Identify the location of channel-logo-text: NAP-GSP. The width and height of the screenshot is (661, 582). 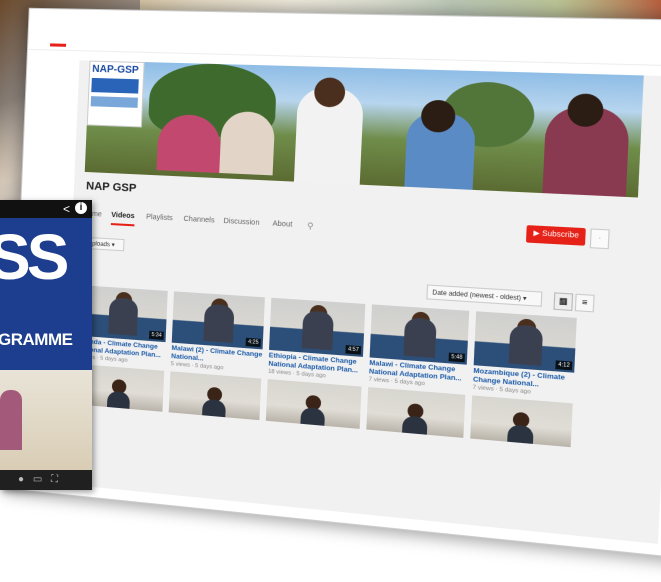
(115, 70).